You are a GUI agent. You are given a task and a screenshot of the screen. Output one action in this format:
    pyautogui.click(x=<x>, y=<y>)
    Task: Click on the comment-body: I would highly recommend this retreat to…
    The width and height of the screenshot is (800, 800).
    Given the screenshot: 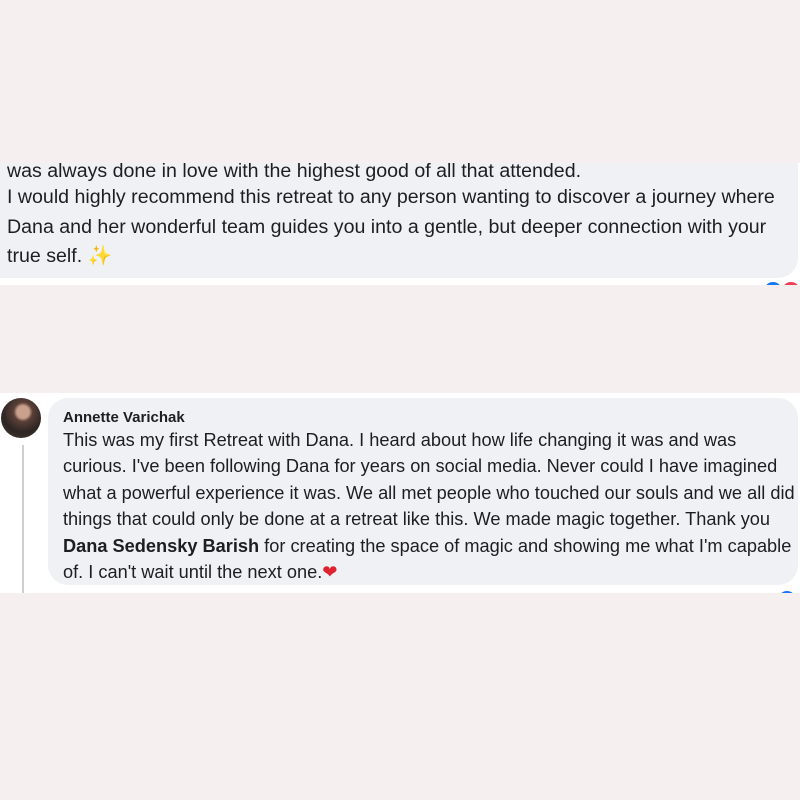 What is the action you would take?
    pyautogui.click(x=391, y=226)
    